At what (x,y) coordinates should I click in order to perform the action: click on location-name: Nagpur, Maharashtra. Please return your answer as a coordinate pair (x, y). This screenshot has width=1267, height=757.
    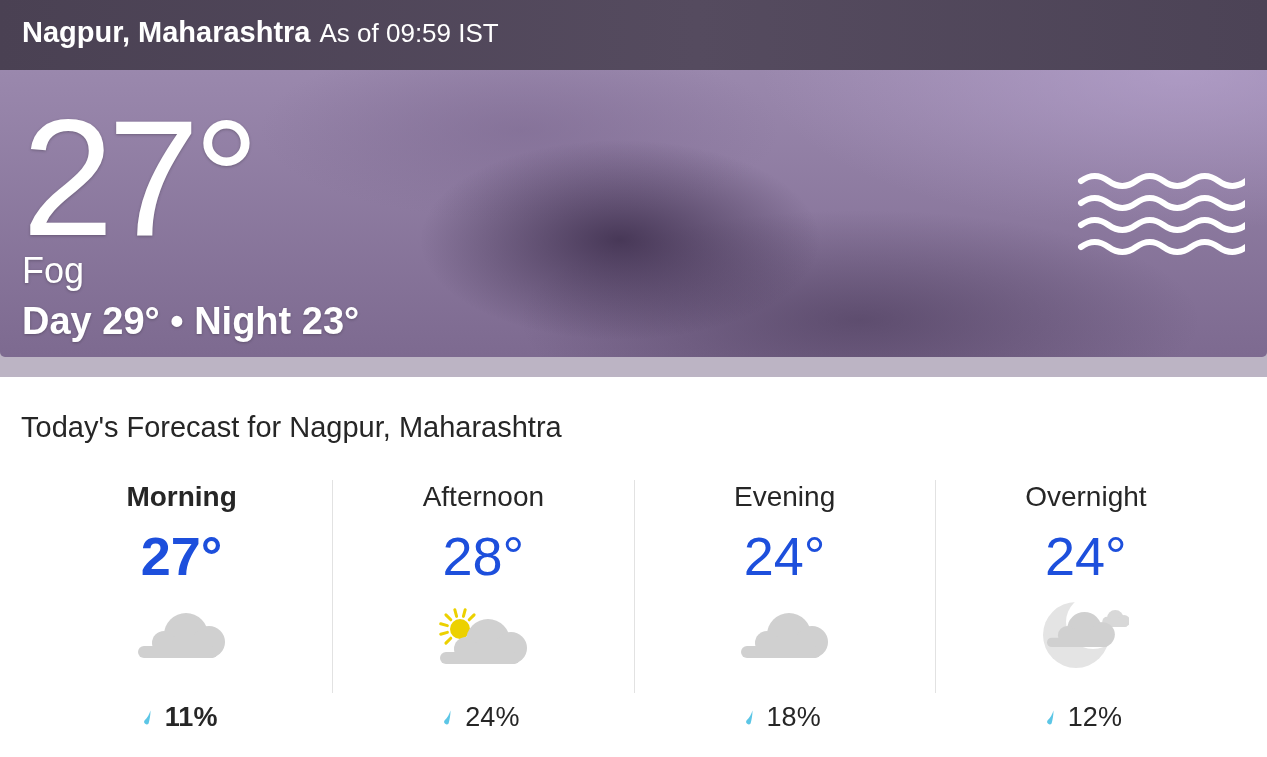
    Looking at the image, I should click on (166, 32).